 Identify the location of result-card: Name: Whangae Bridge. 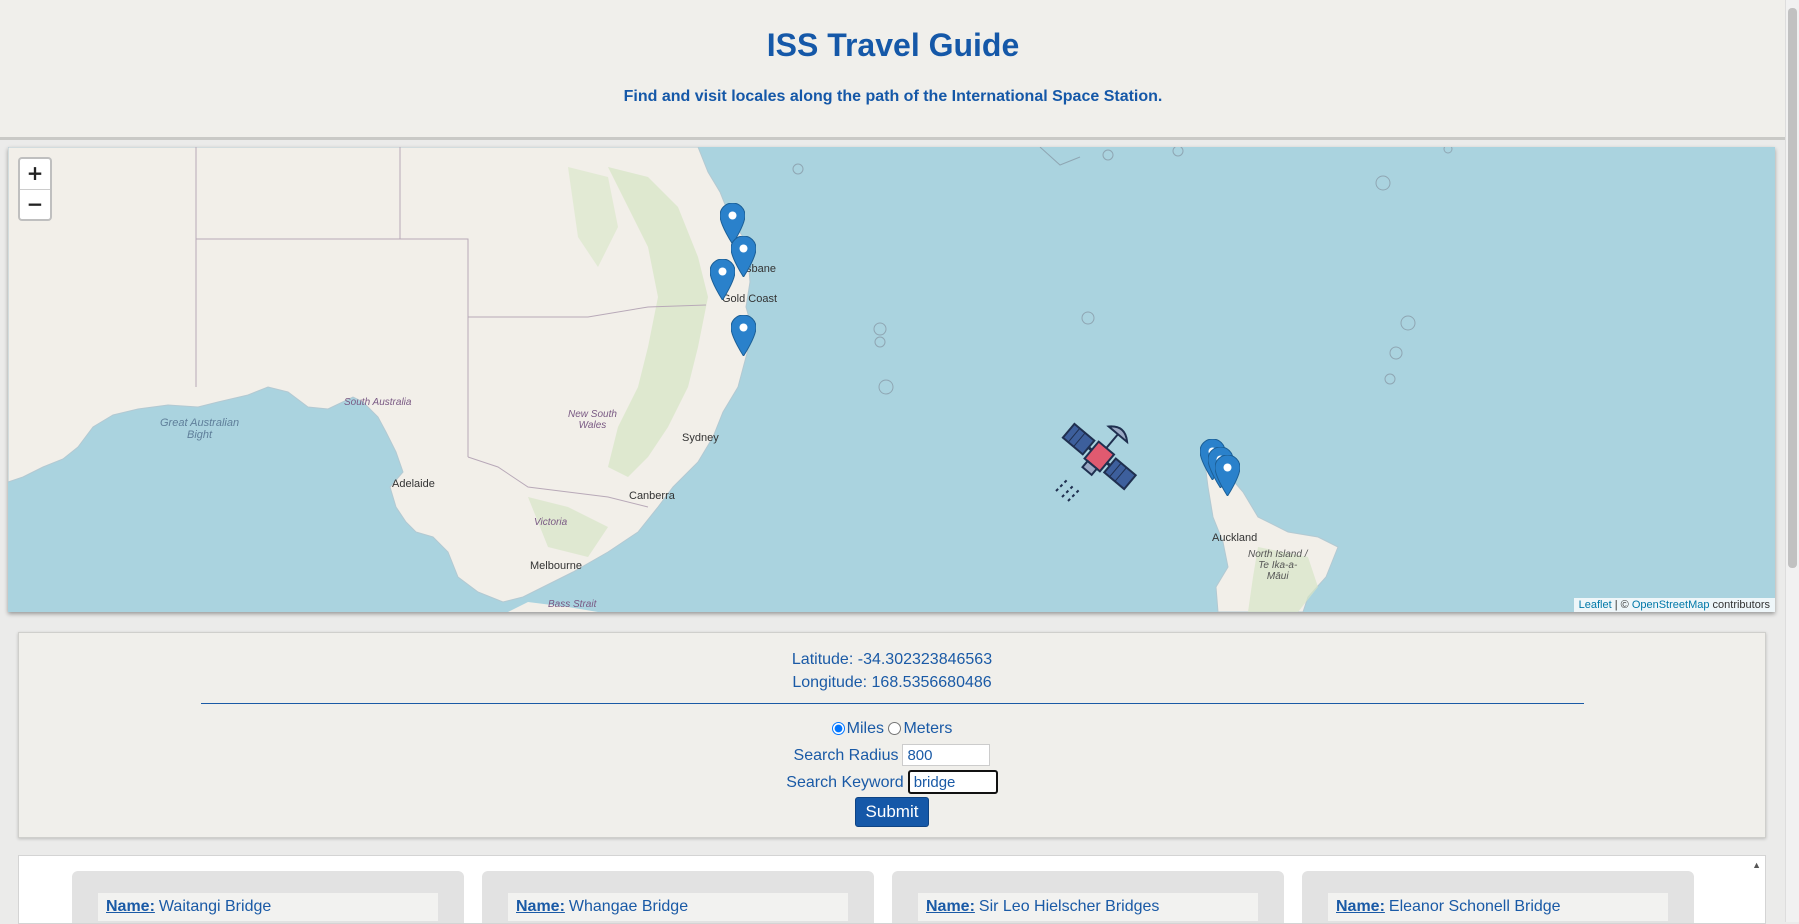
(678, 897).